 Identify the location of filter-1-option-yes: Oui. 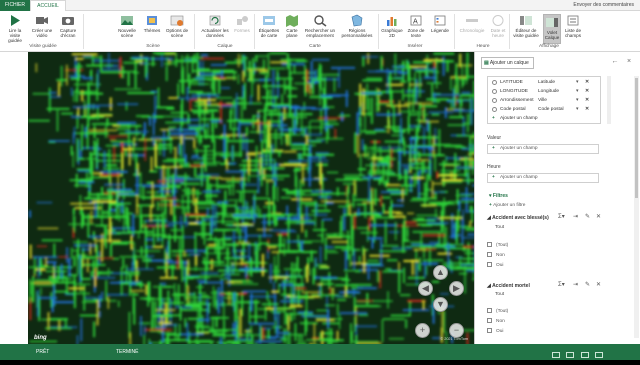
(495, 265).